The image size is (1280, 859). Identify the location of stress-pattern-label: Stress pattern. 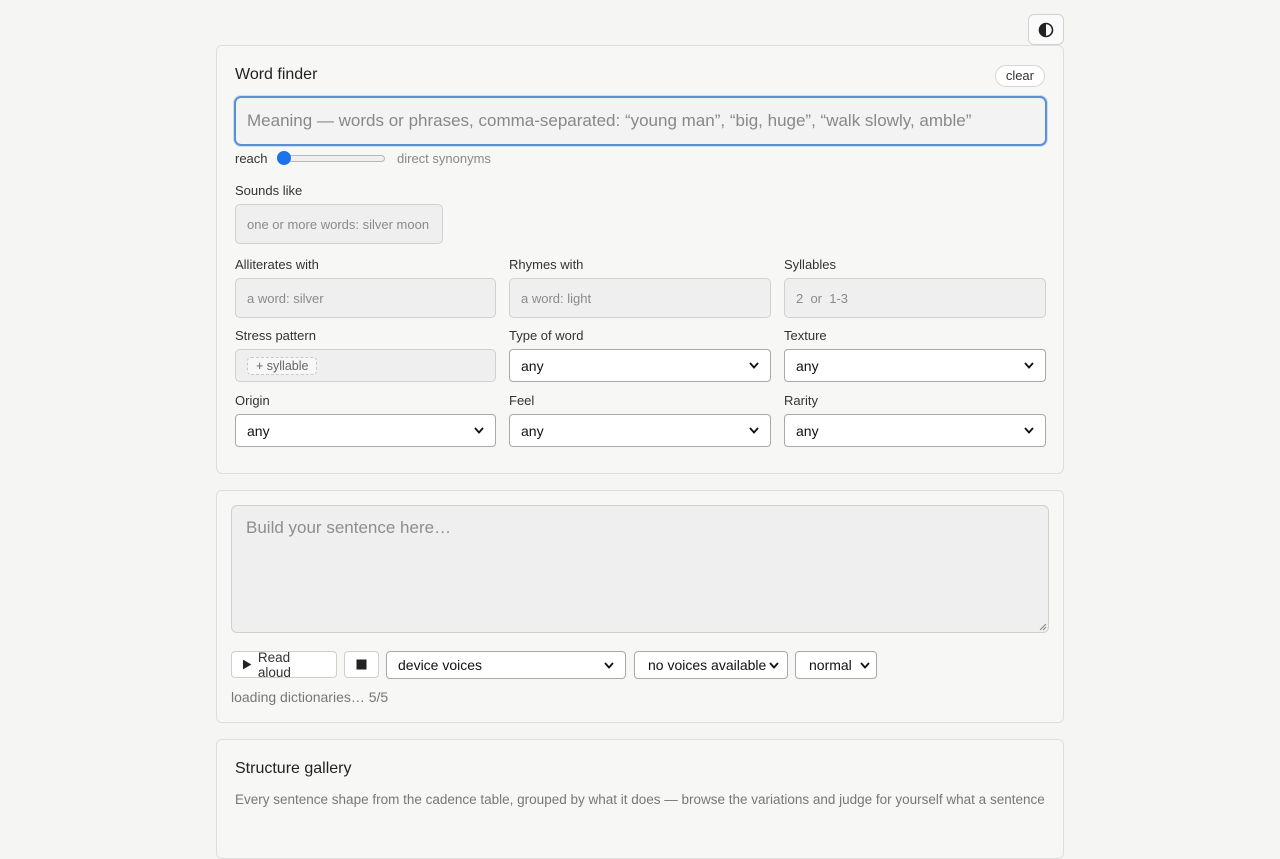
(275, 335).